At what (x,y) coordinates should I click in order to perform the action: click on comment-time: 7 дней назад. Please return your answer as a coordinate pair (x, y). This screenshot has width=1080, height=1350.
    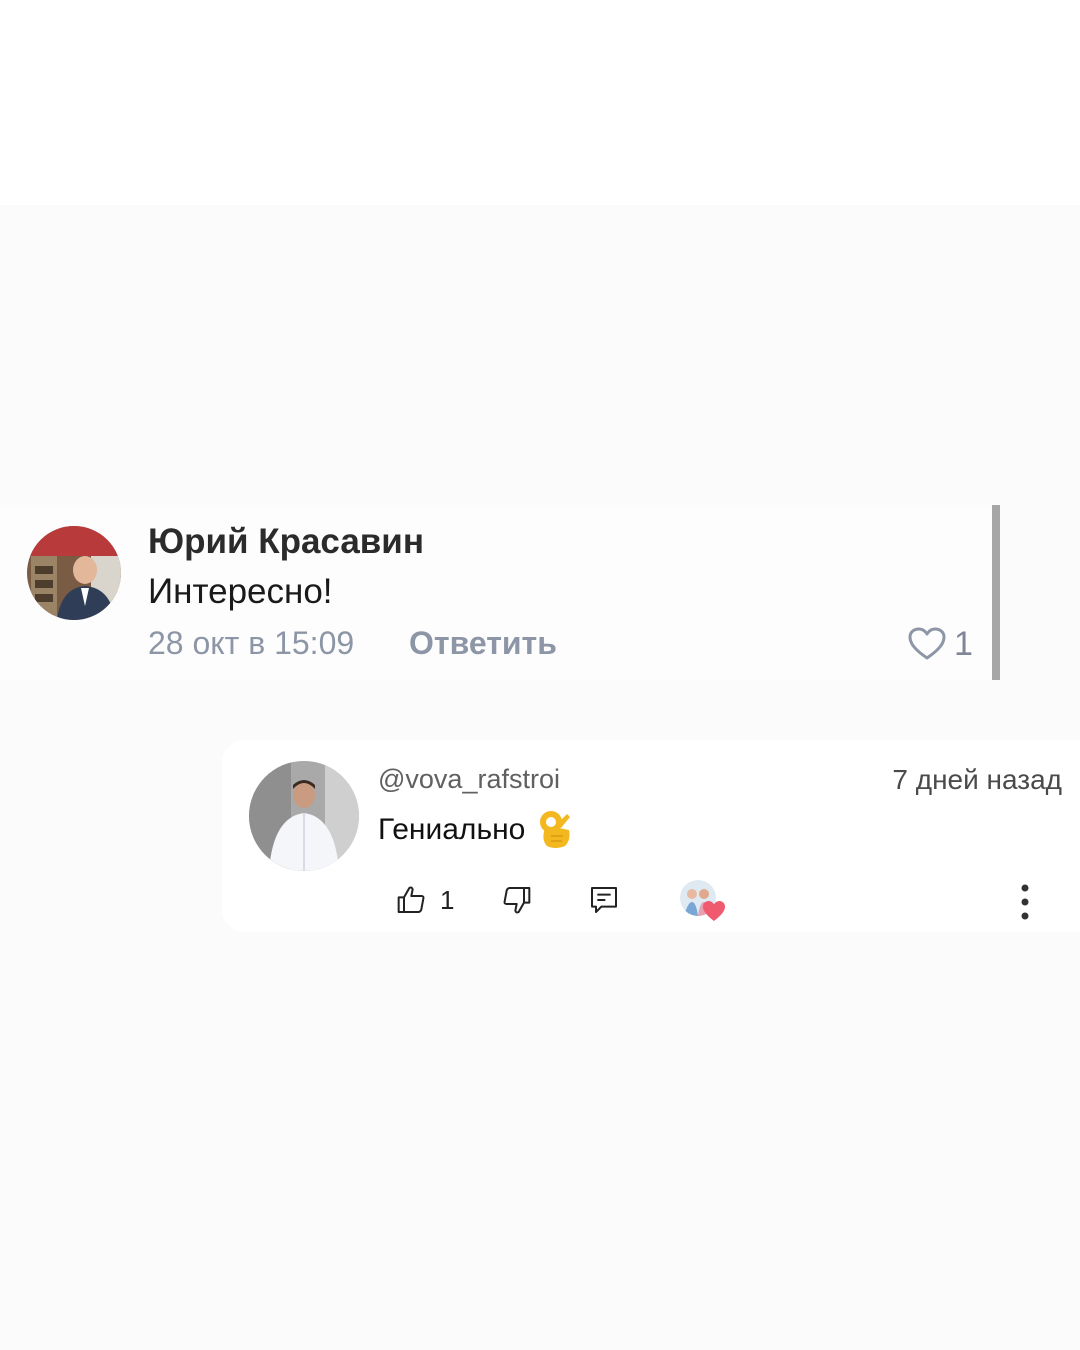
    Looking at the image, I should click on (977, 779).